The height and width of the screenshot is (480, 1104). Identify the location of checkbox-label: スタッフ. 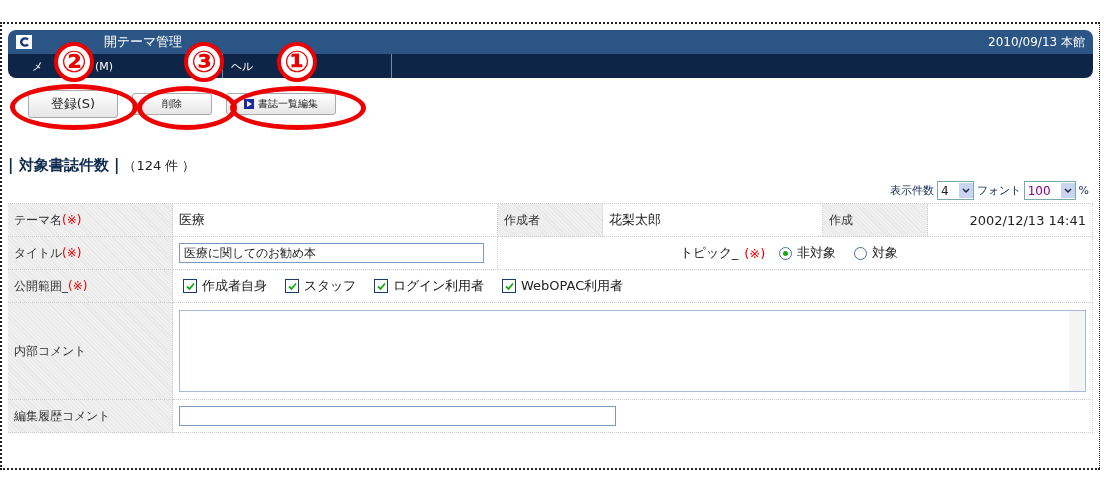
(330, 286).